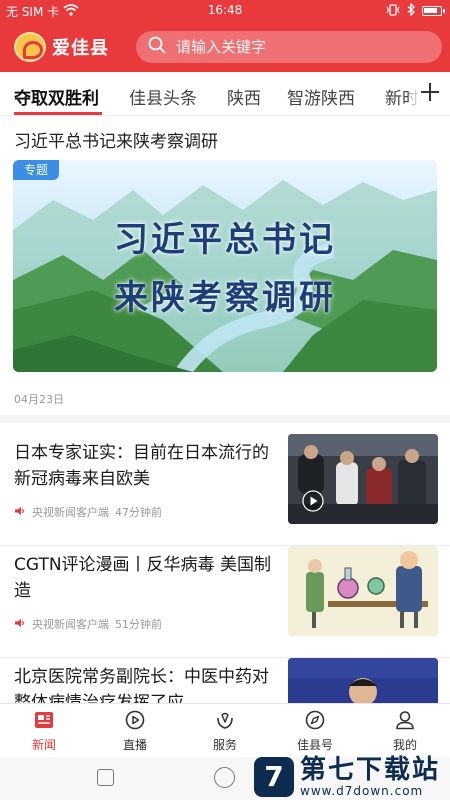  Describe the element at coordinates (105, 777) in the screenshot. I see `recent-apps-button` at that location.